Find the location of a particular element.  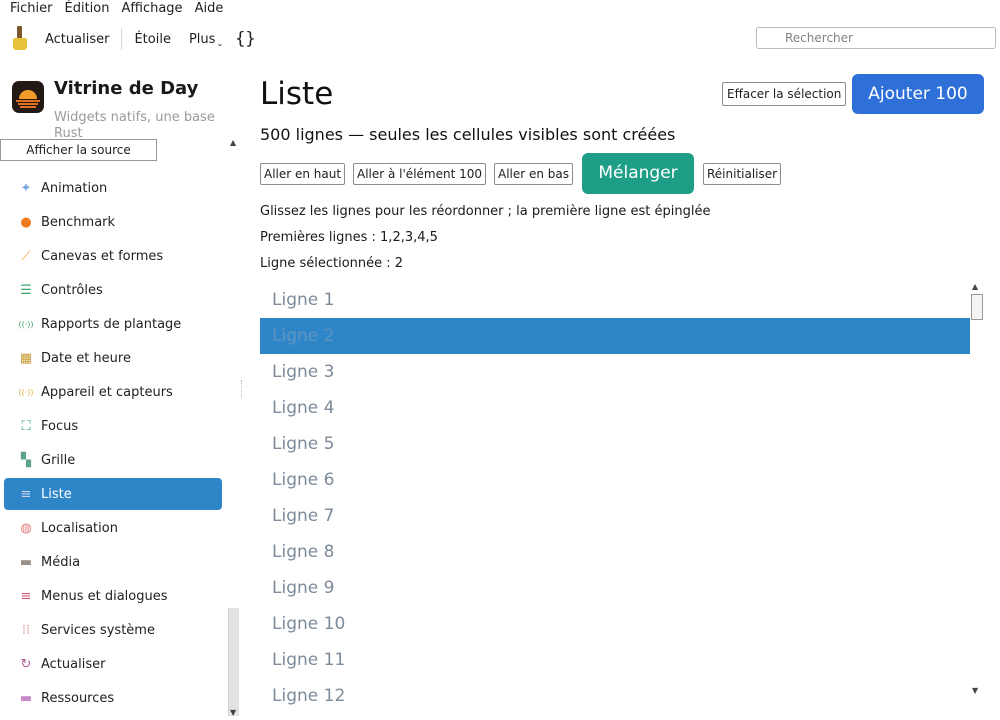

sidebar-item-10: ≡ Liste is located at coordinates (113, 494).